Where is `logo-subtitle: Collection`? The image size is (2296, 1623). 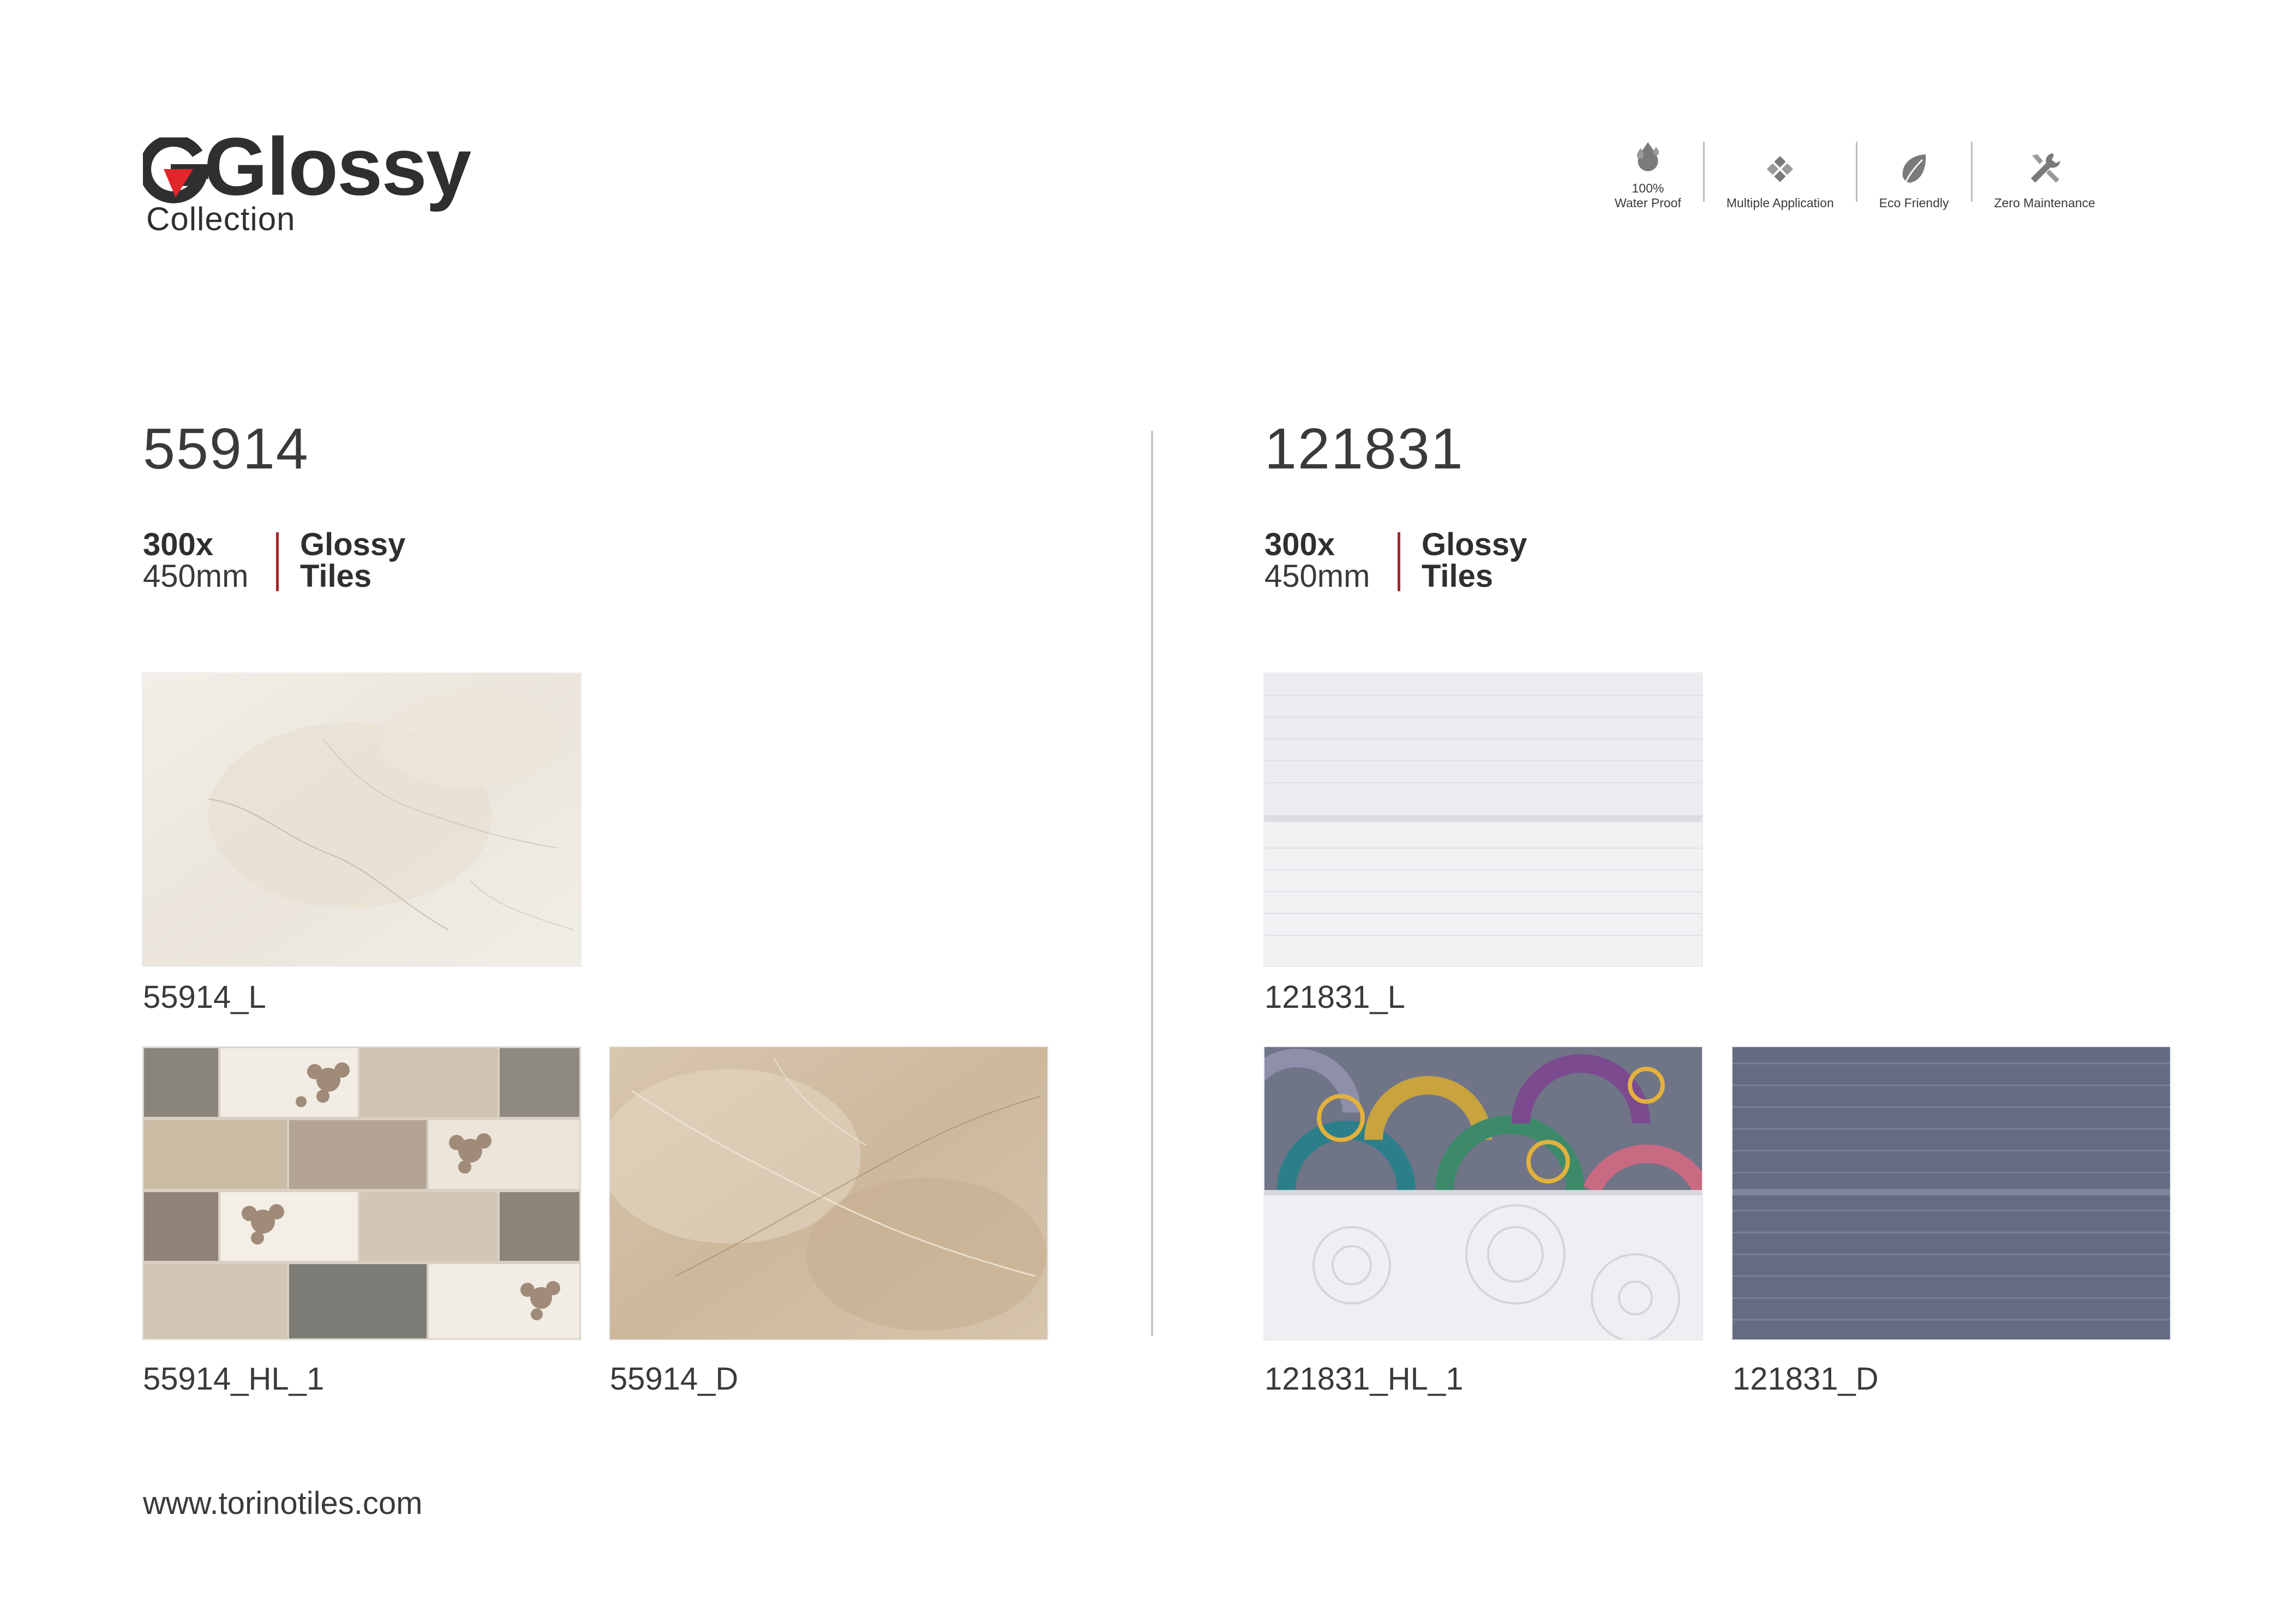
logo-subtitle: Collection is located at coordinates (221, 219).